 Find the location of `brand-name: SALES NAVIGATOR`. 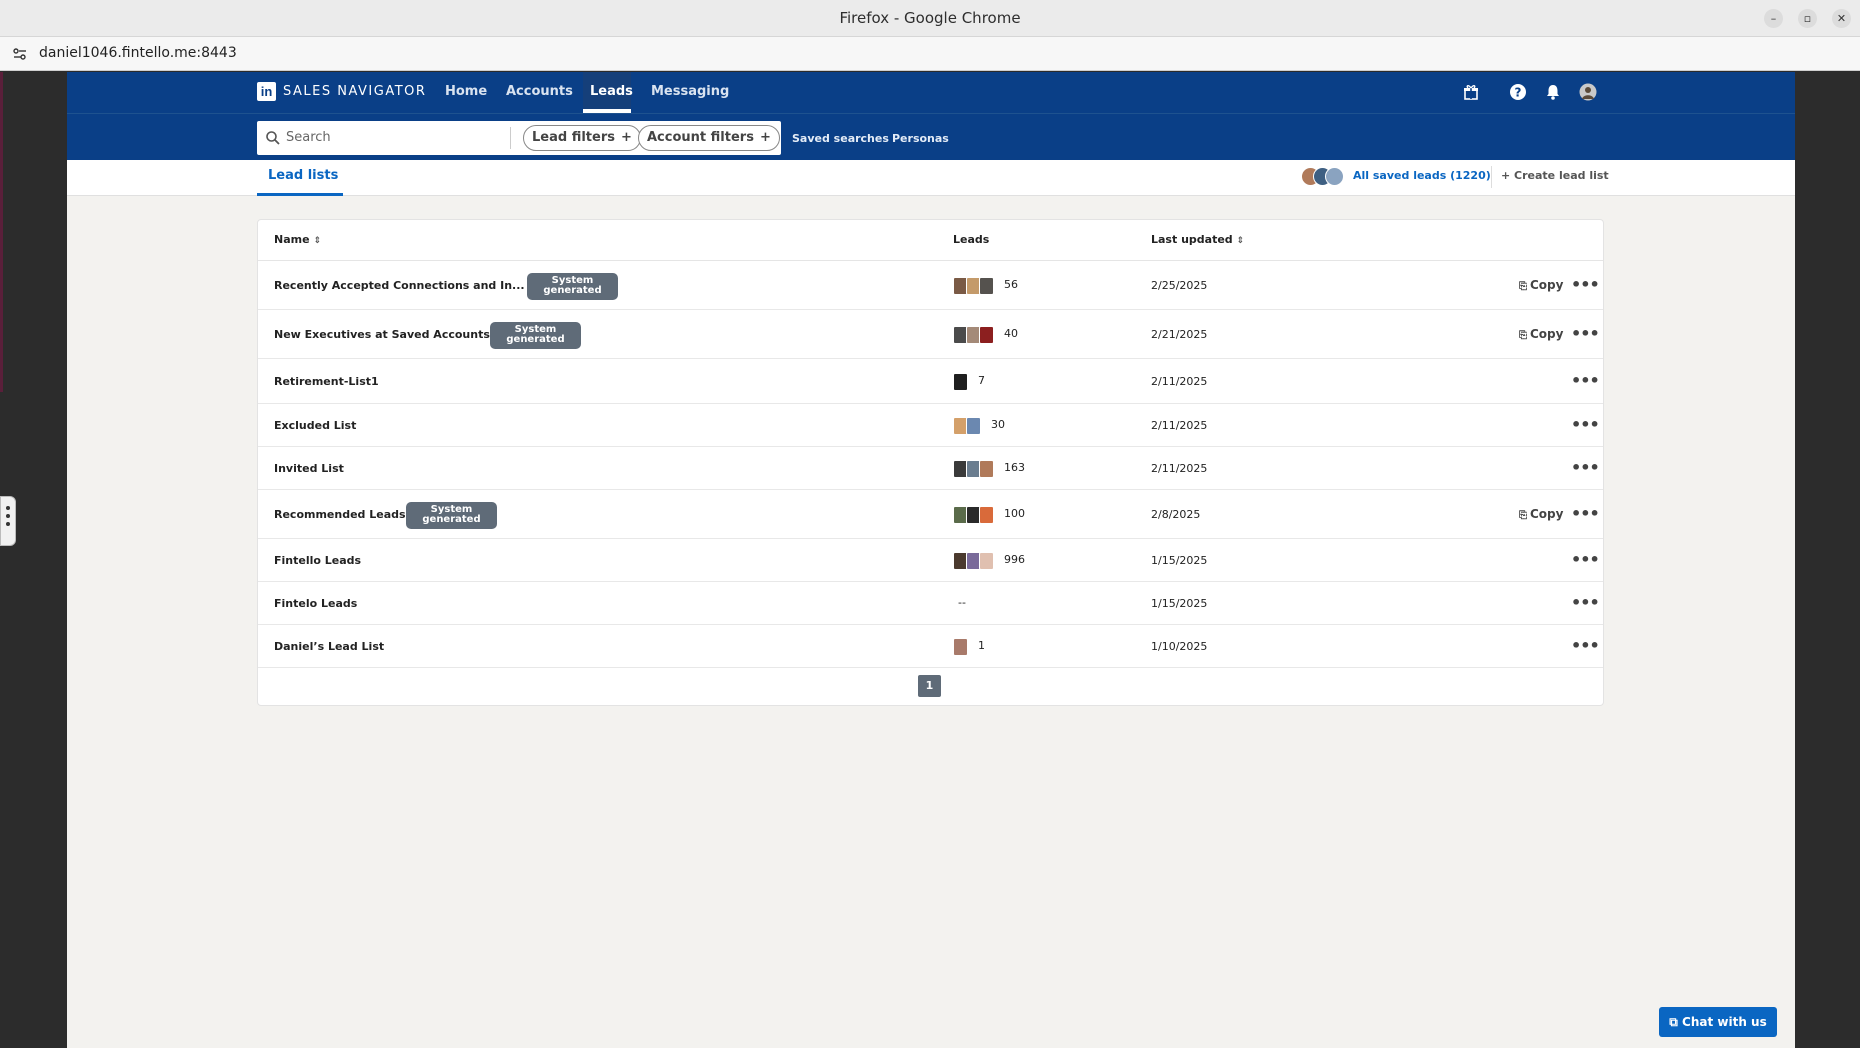

brand-name: SALES NAVIGATOR is located at coordinates (355, 91).